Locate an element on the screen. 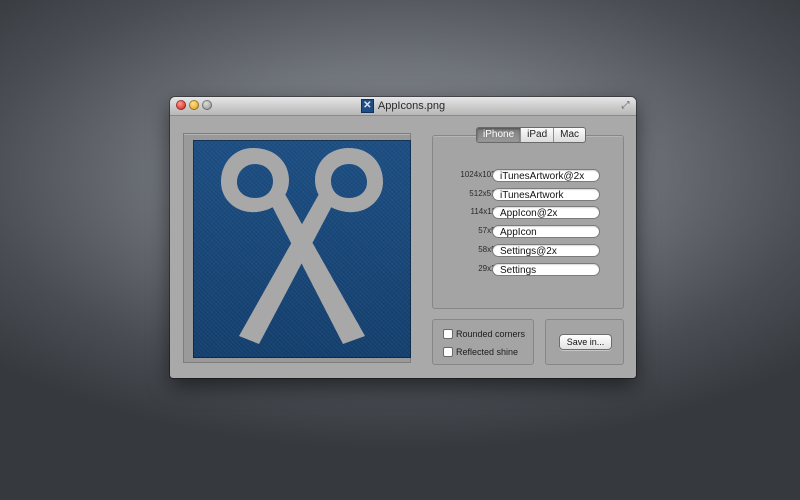 The width and height of the screenshot is (800, 500). tab-mac: Mac is located at coordinates (569, 135).